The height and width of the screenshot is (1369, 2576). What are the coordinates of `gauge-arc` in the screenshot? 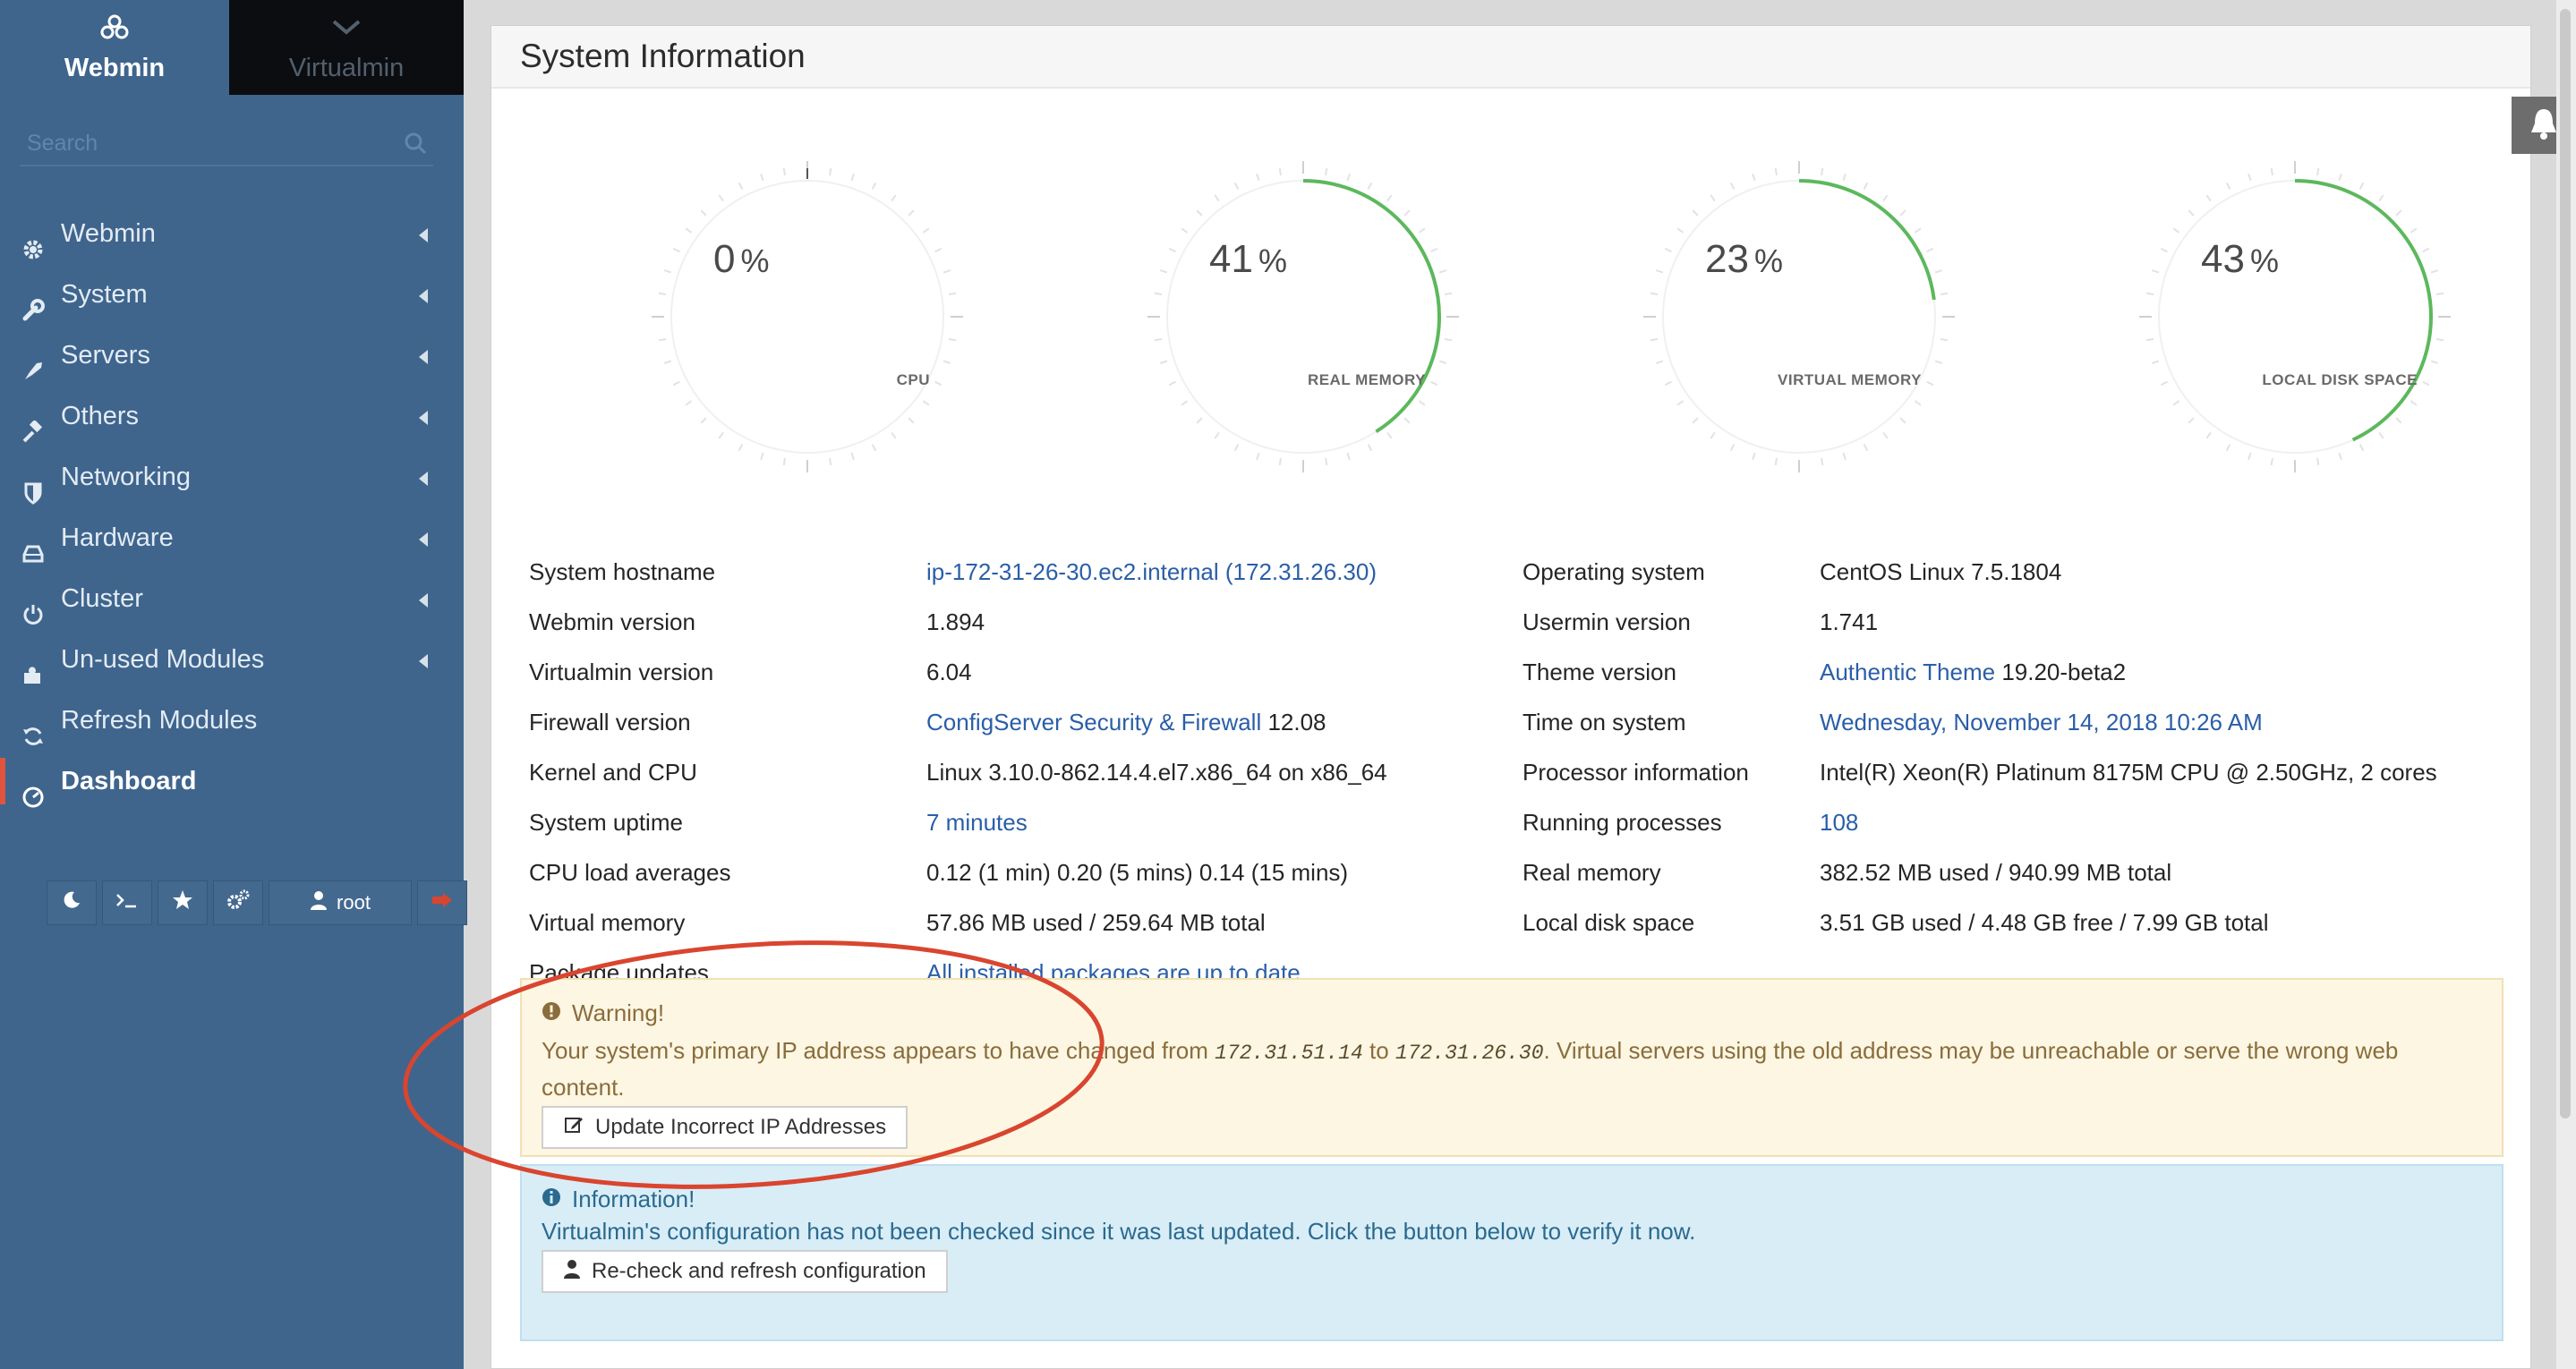 It's located at (1371, 306).